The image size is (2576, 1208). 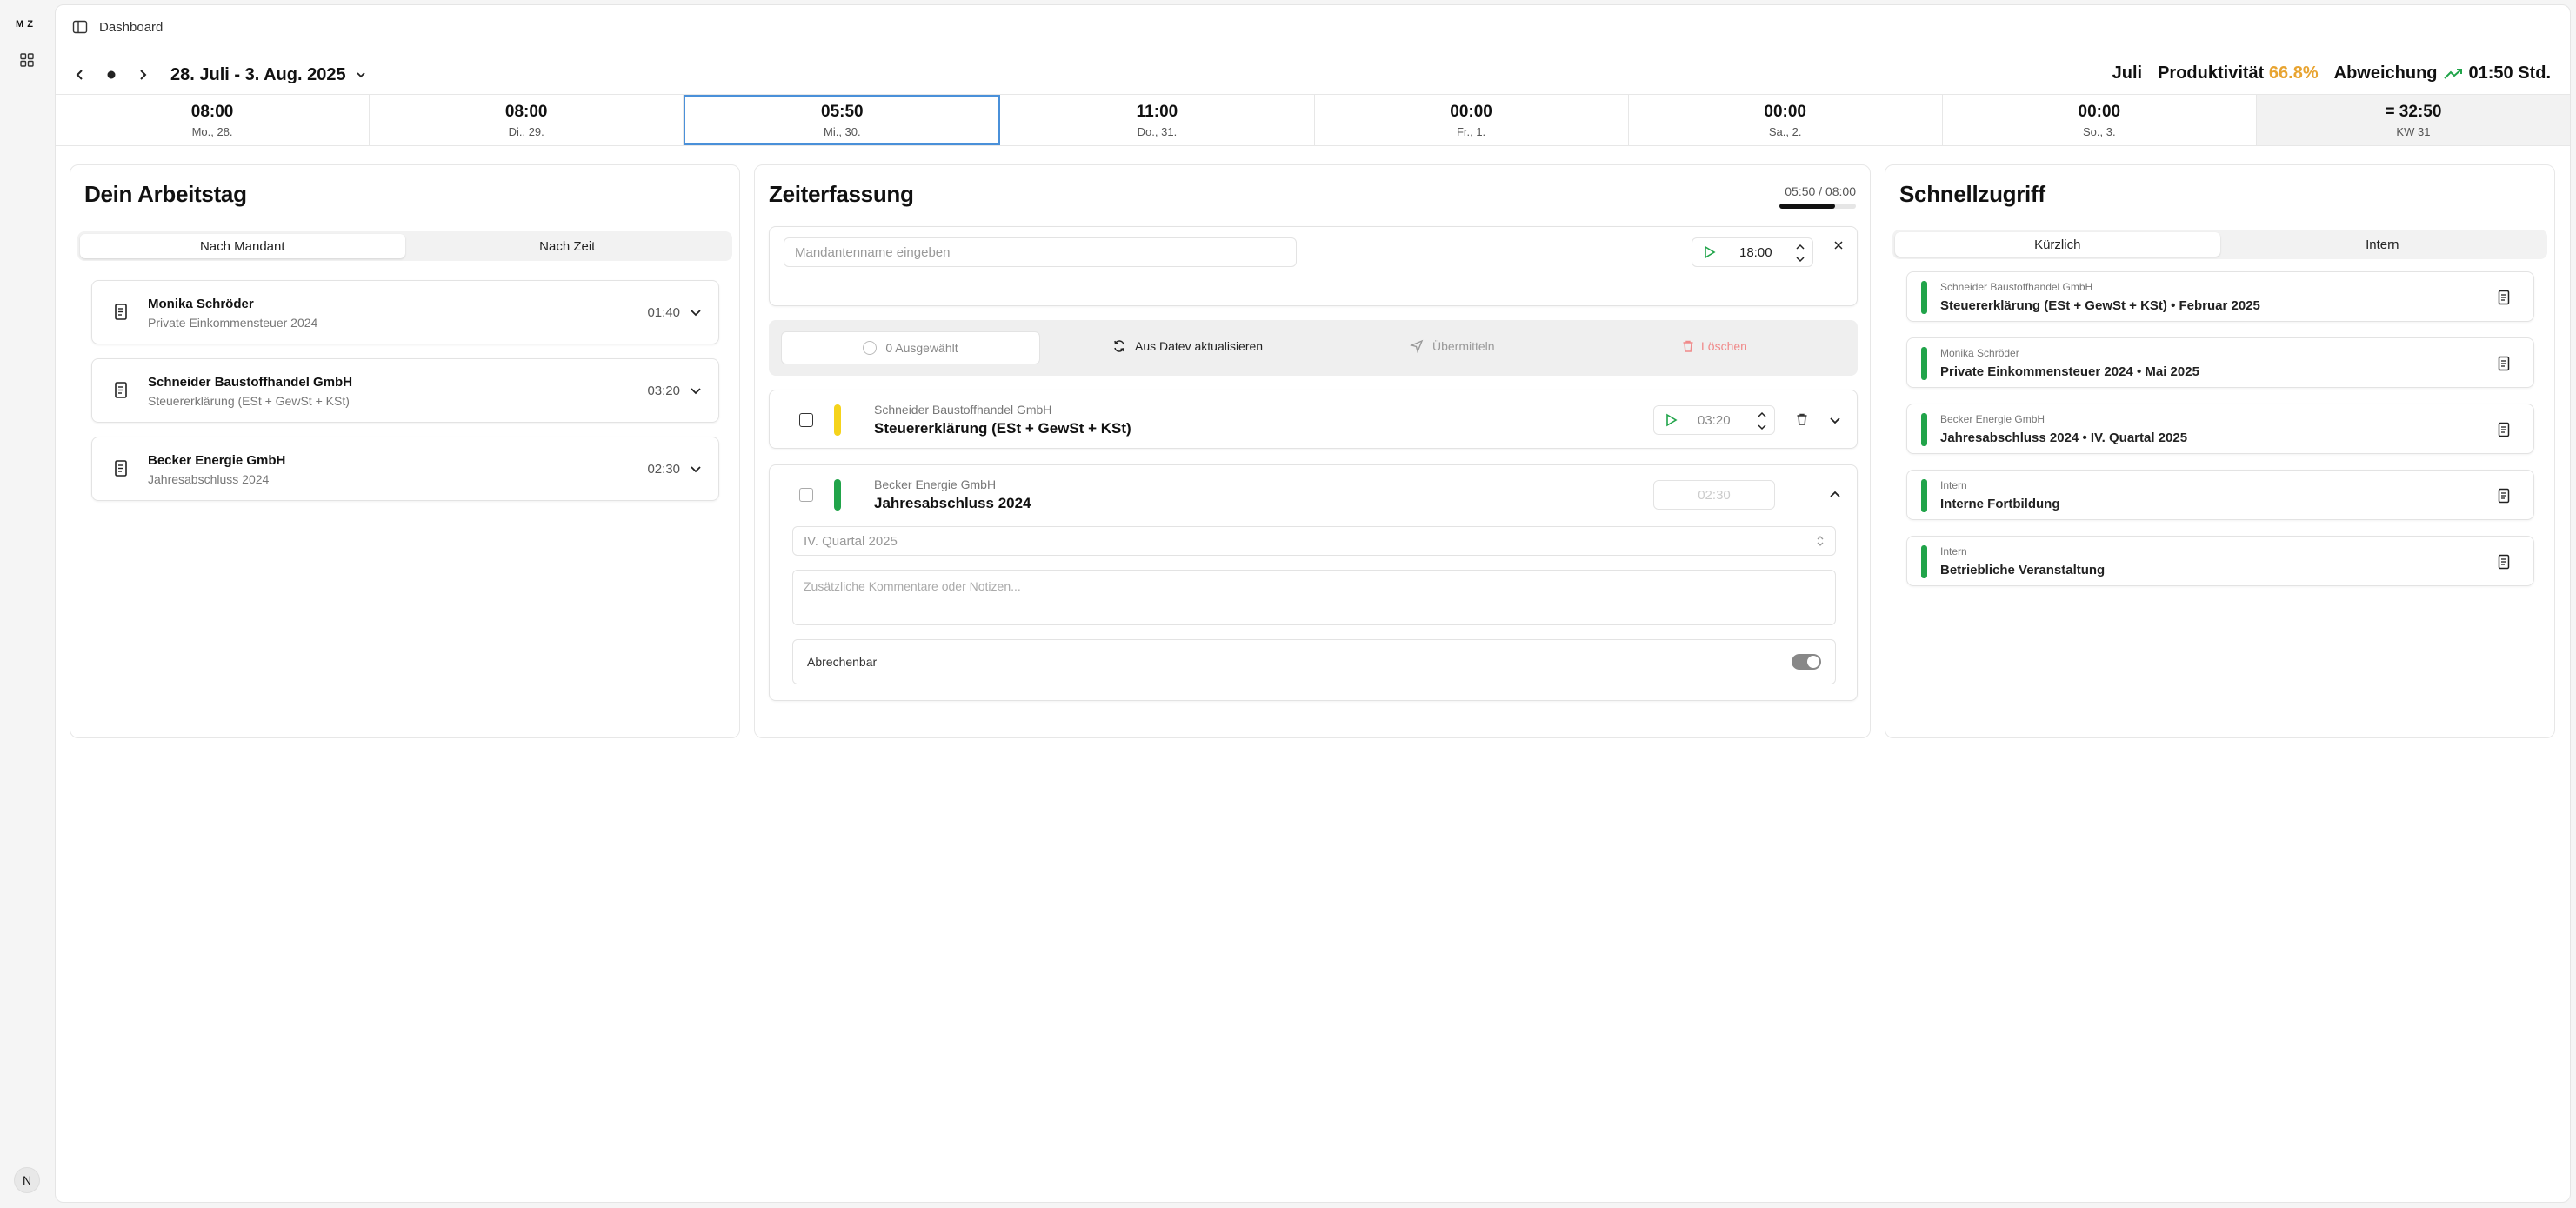 I want to click on day-tuesday: 08:00 Di., 29., so click(x=527, y=120).